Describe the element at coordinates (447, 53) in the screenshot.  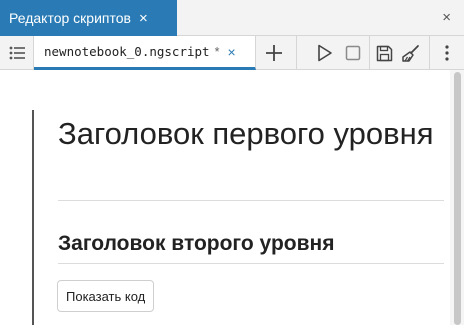
I see `more-vertical-icon` at that location.